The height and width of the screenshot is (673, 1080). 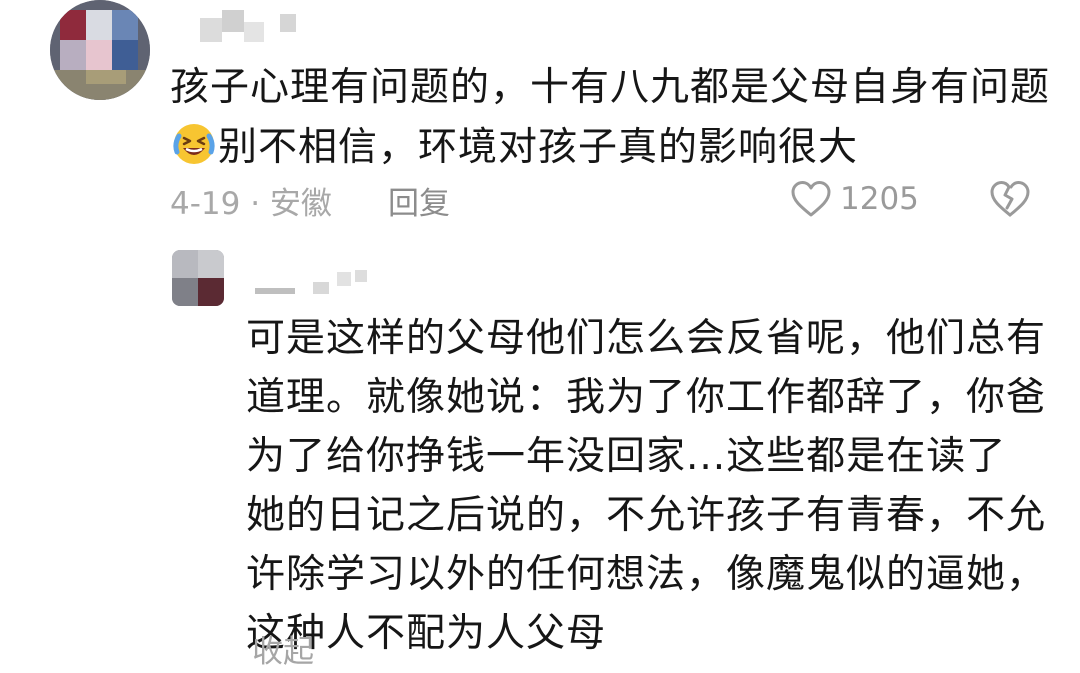 What do you see at coordinates (879, 199) in the screenshot?
I see `like-count: 1205` at bounding box center [879, 199].